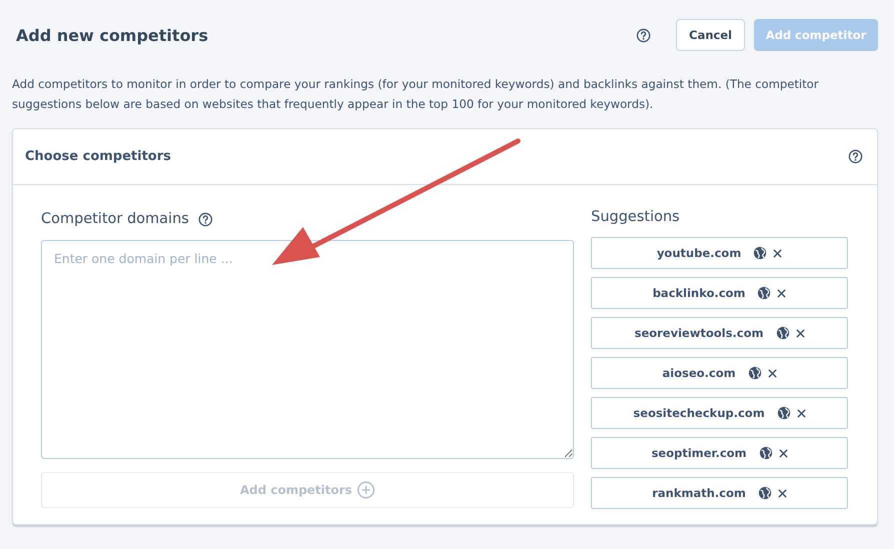 The width and height of the screenshot is (894, 549). What do you see at coordinates (699, 453) in the screenshot?
I see `domain-text: seoptimer.com` at bounding box center [699, 453].